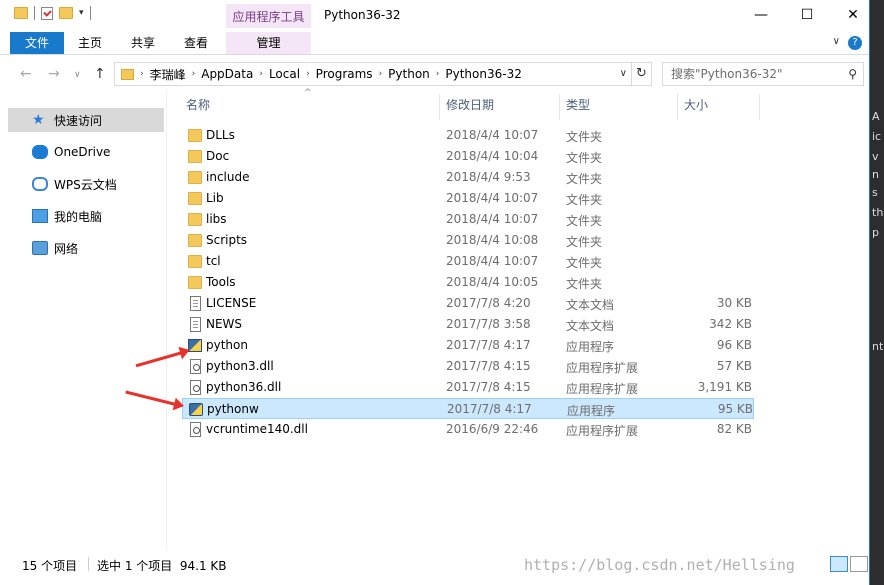 This screenshot has width=884, height=585. What do you see at coordinates (468, 282) in the screenshot?
I see `table-row: Tools 2018/4/4 10:05 文件夹` at bounding box center [468, 282].